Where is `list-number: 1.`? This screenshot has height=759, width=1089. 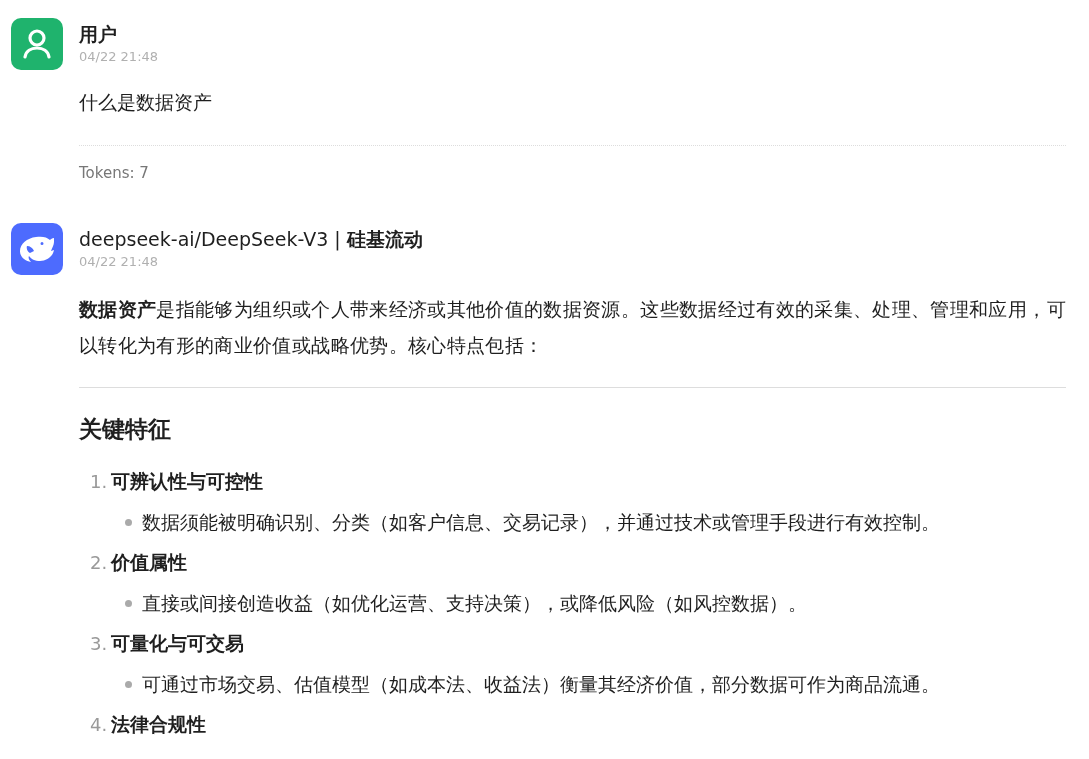
list-number: 1. is located at coordinates (99, 482).